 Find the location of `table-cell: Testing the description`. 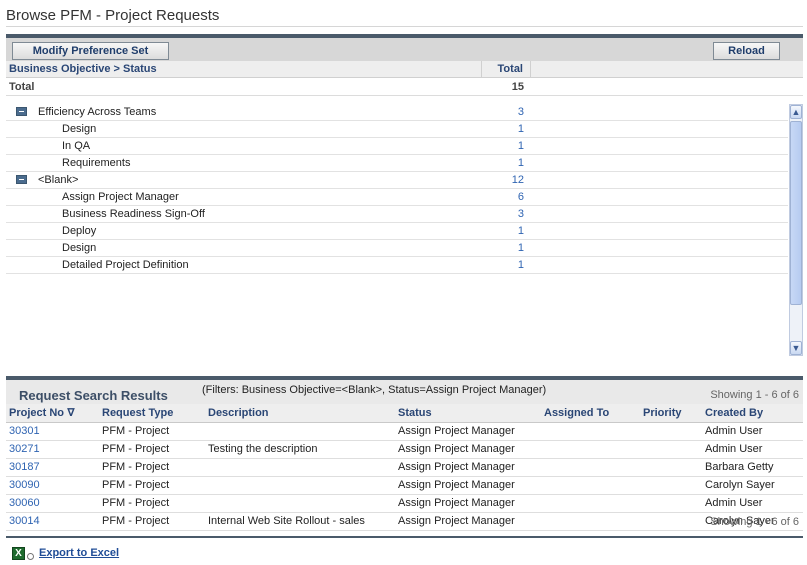

table-cell: Testing the description is located at coordinates (300, 449).